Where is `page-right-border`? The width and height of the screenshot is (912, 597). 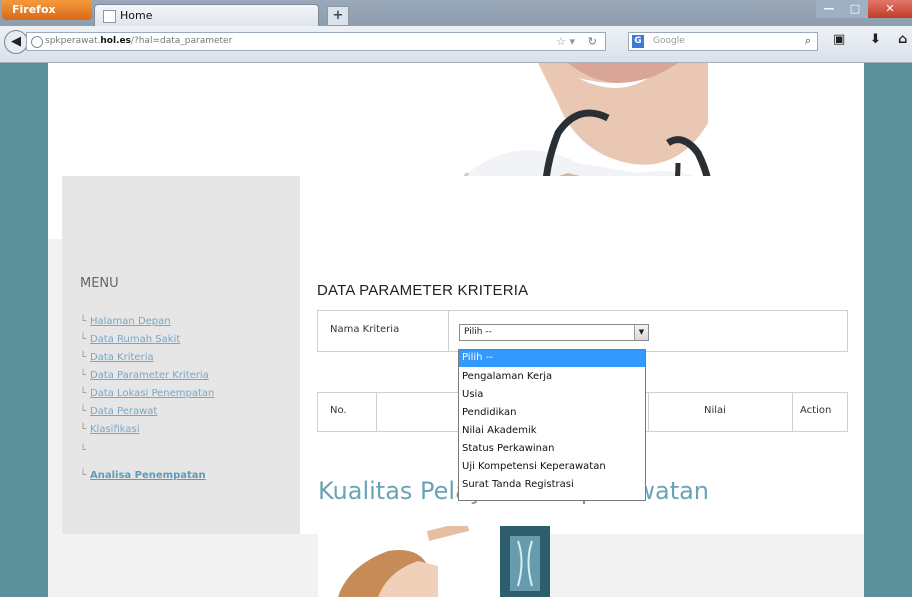
page-right-border is located at coordinates (888, 330).